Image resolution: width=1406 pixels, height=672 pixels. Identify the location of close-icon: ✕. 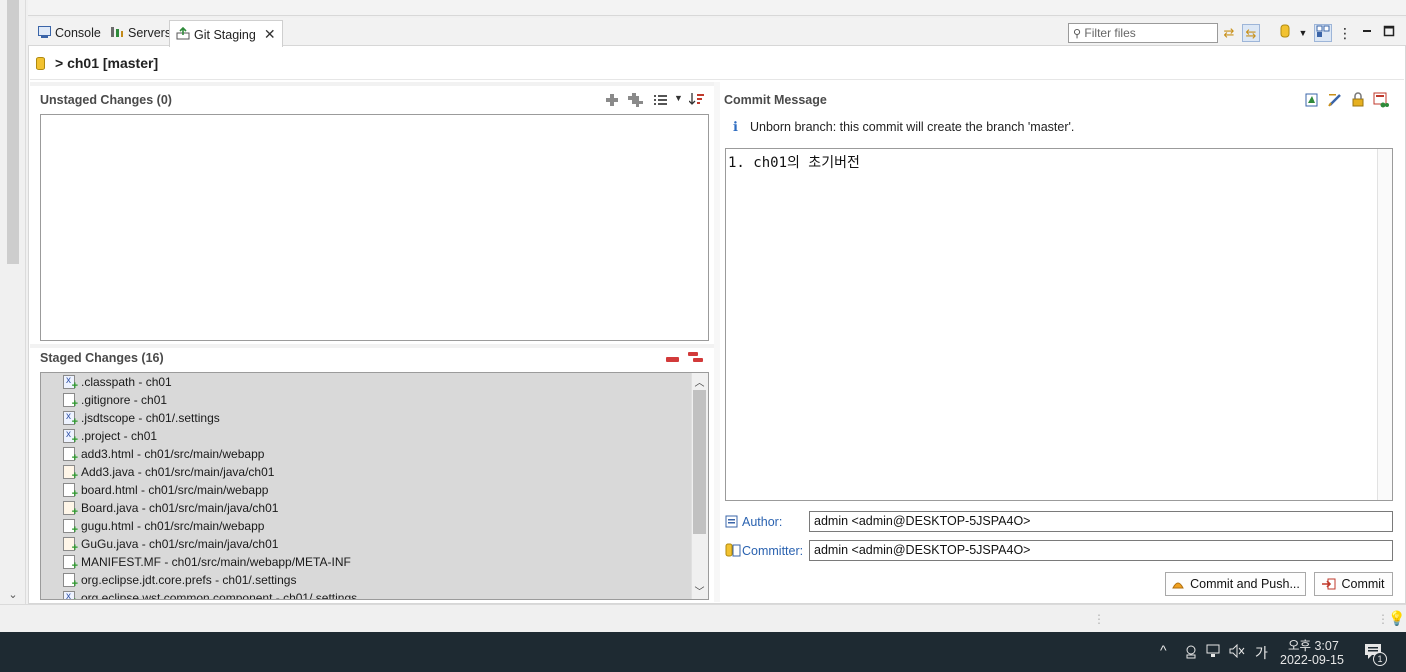
(270, 34).